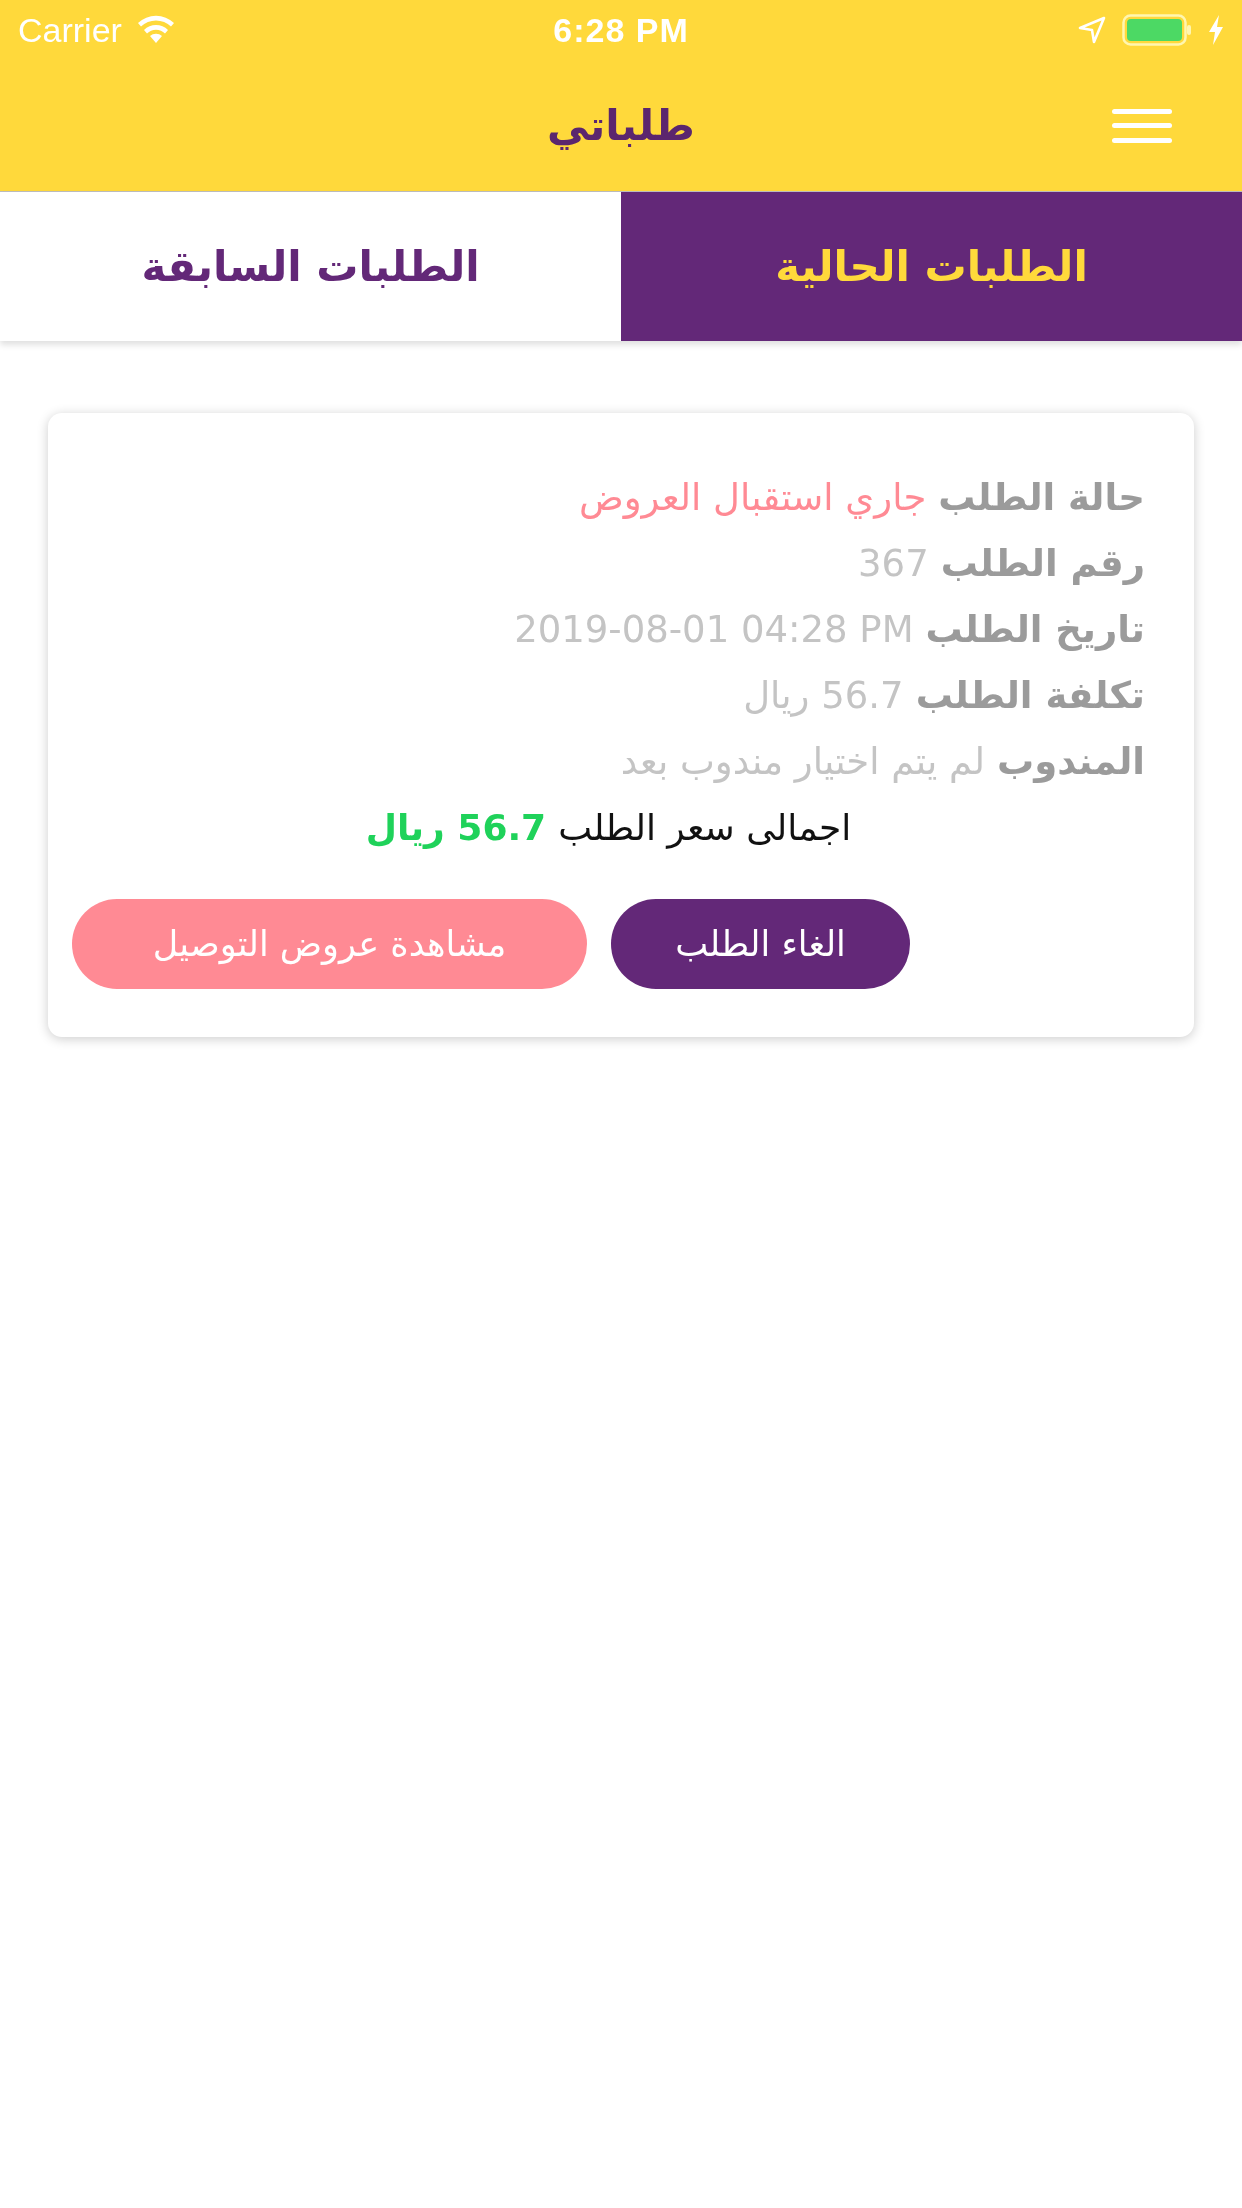 This screenshot has height=2208, width=1242. I want to click on field-value: 2019-08-01 04:28 PM, so click(714, 629).